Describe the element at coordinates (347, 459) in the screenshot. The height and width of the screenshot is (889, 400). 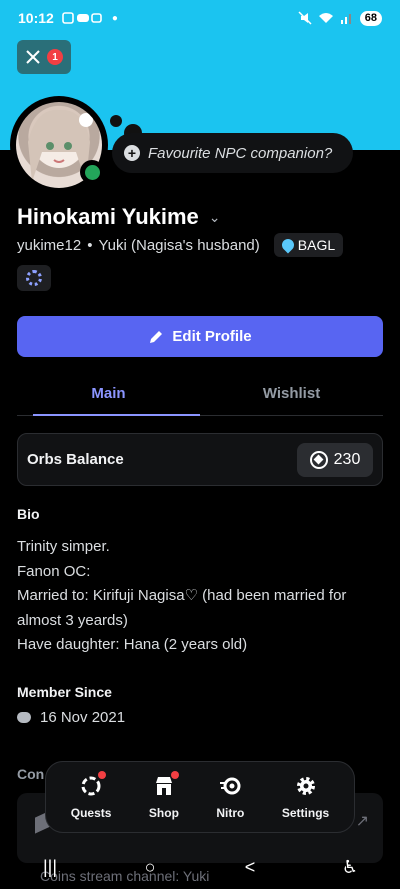
I see `orbs-balance-value: 230` at that location.